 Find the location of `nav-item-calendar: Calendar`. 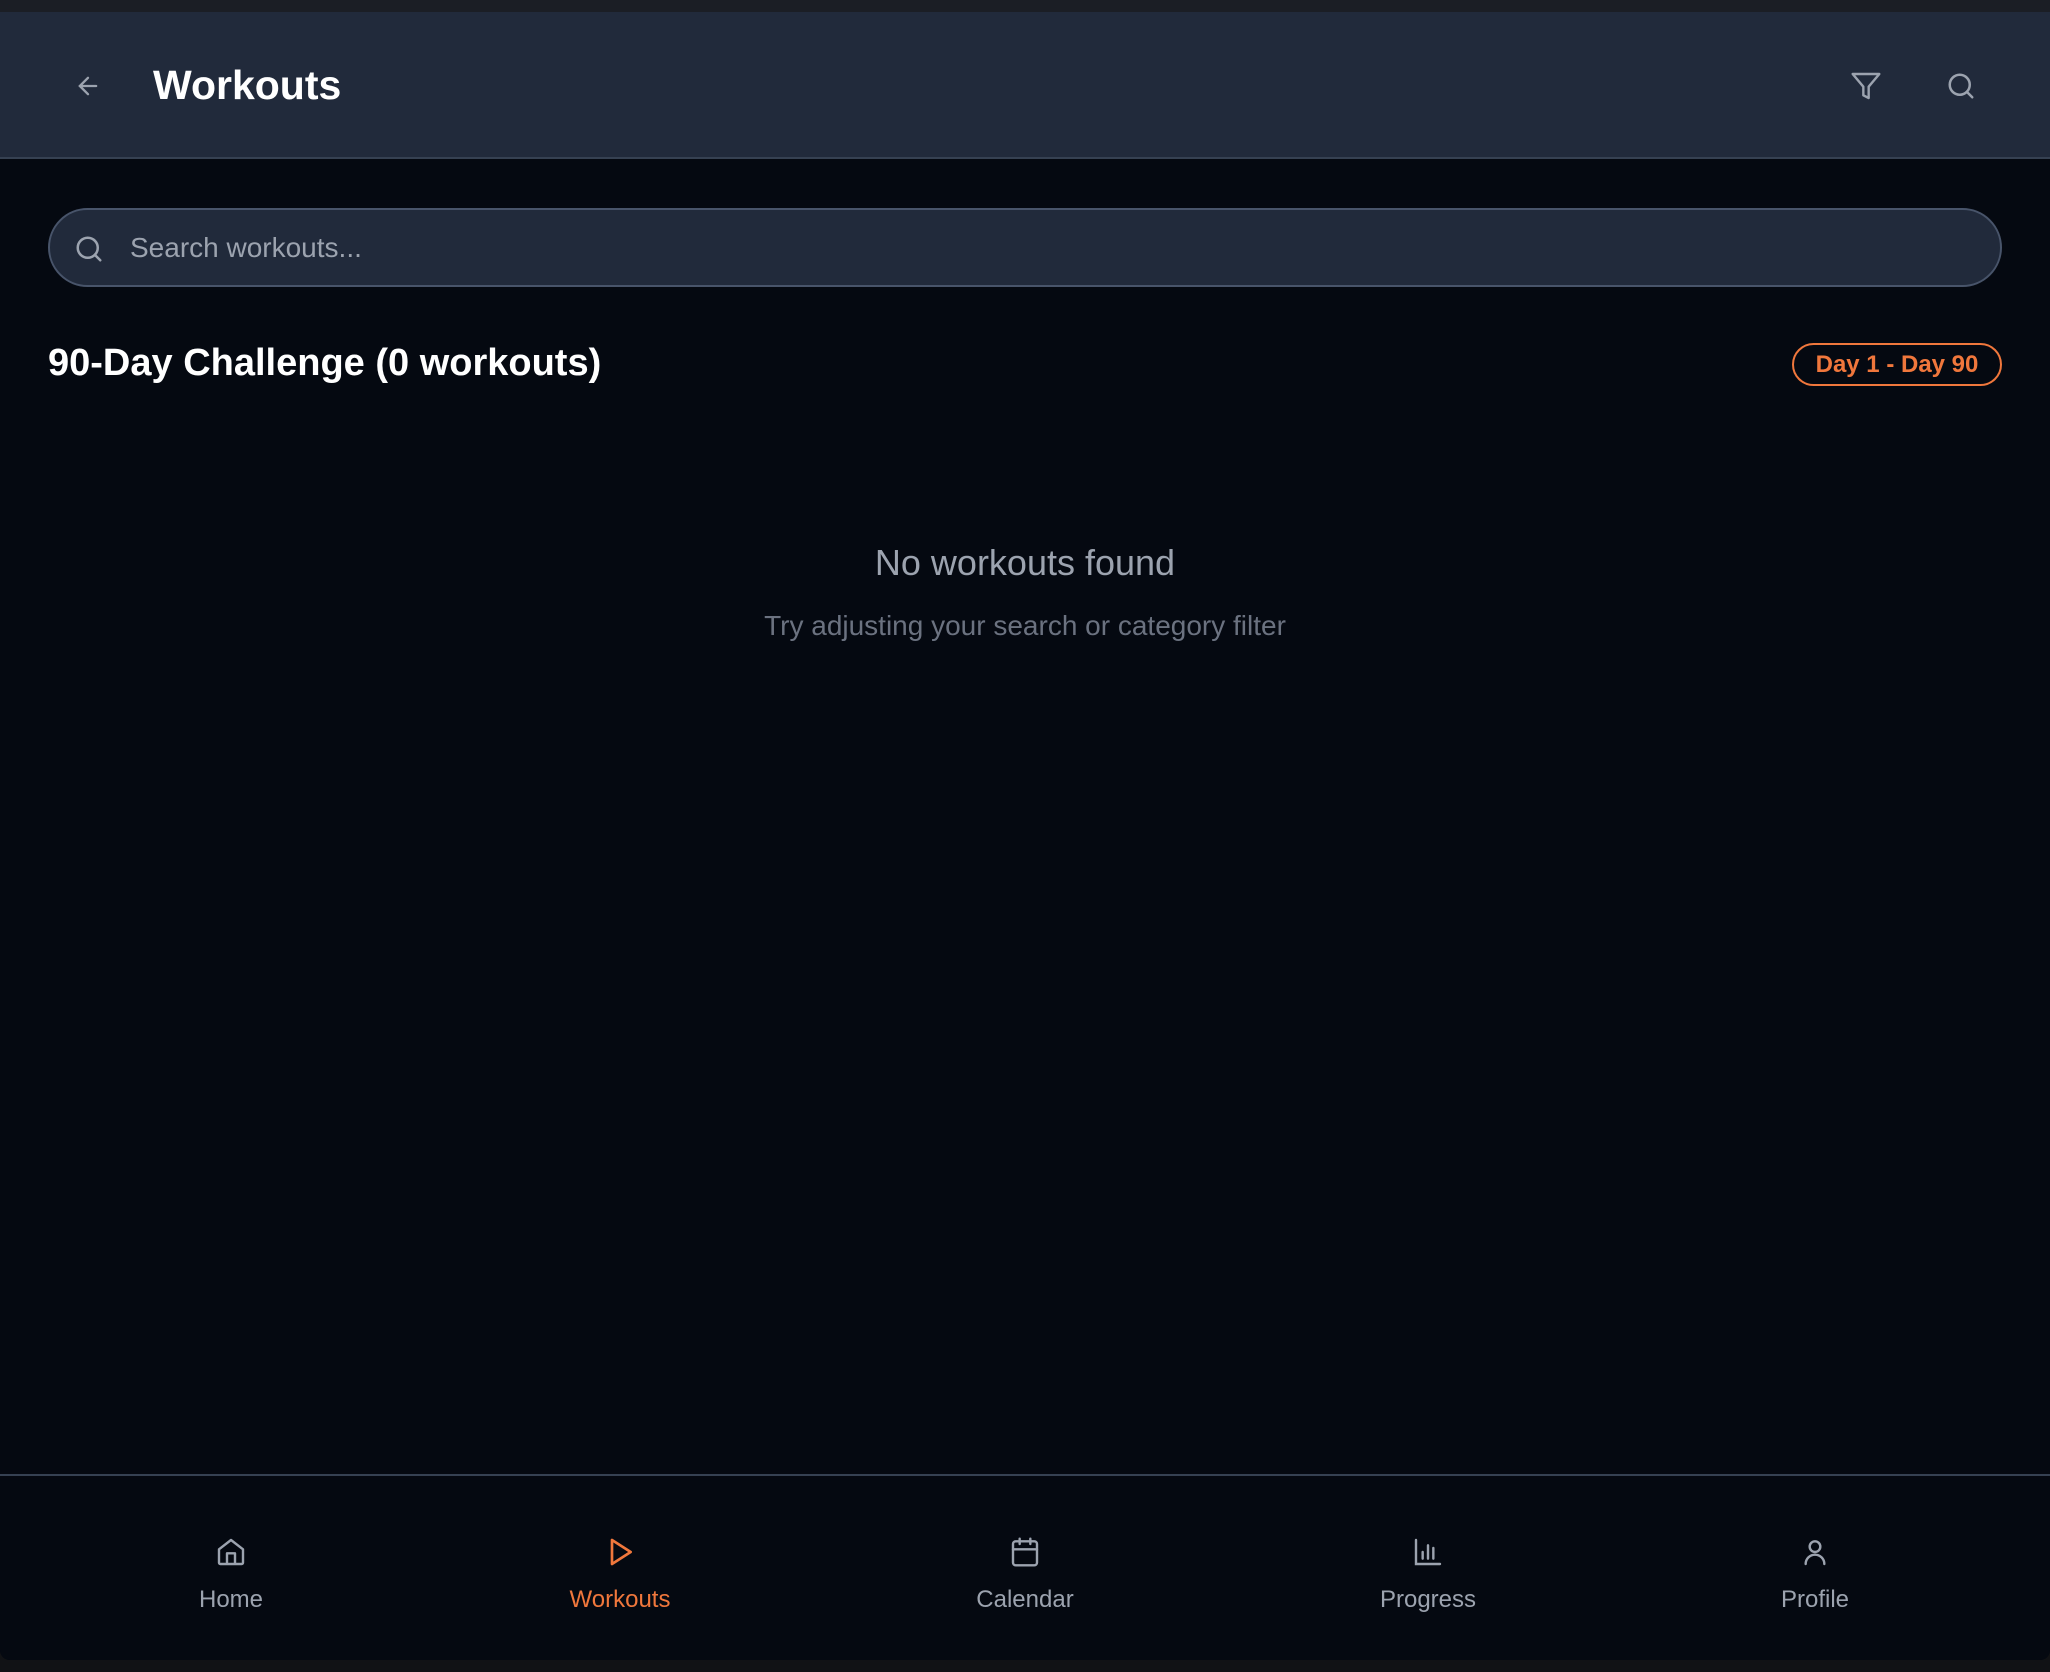

nav-item-calendar: Calendar is located at coordinates (1025, 1568).